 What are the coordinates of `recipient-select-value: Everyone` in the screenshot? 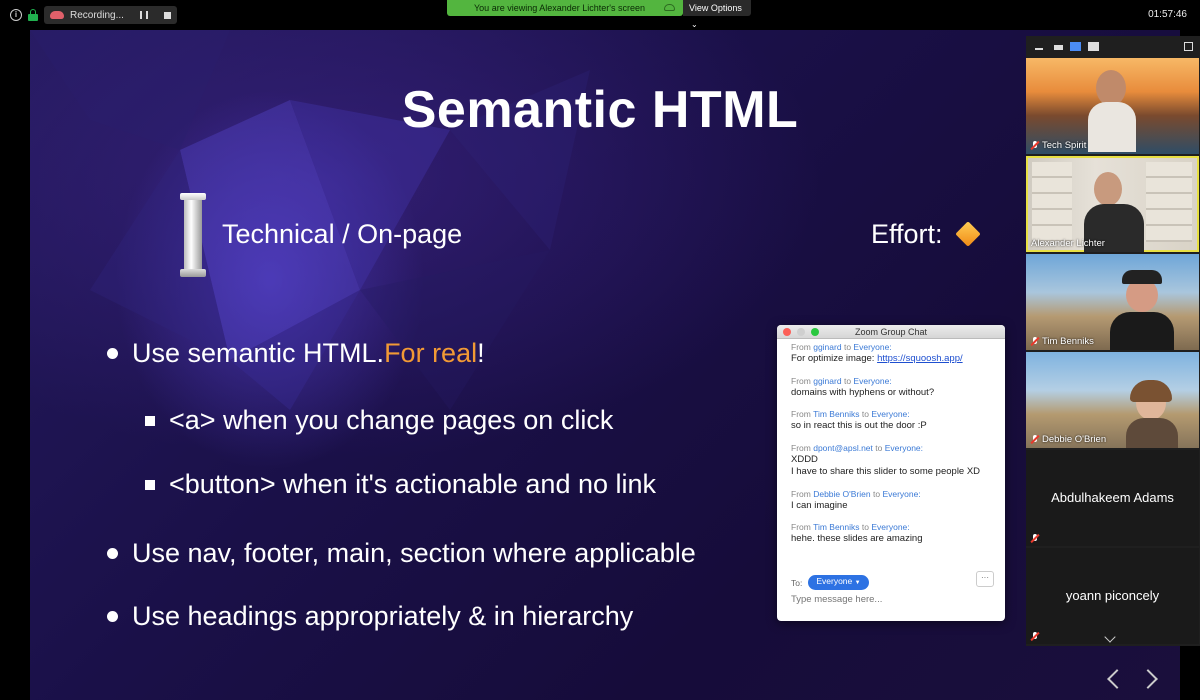 It's located at (834, 581).